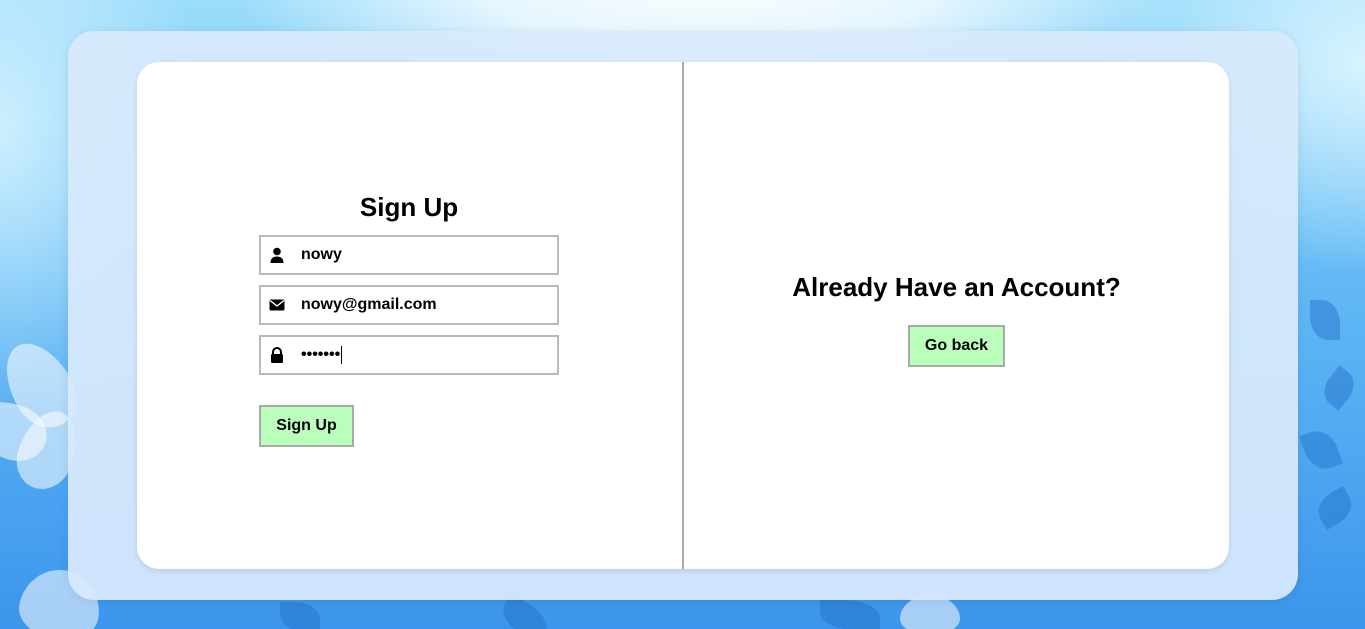 This screenshot has width=1365, height=629. What do you see at coordinates (426, 255) in the screenshot?
I see `username-input` at bounding box center [426, 255].